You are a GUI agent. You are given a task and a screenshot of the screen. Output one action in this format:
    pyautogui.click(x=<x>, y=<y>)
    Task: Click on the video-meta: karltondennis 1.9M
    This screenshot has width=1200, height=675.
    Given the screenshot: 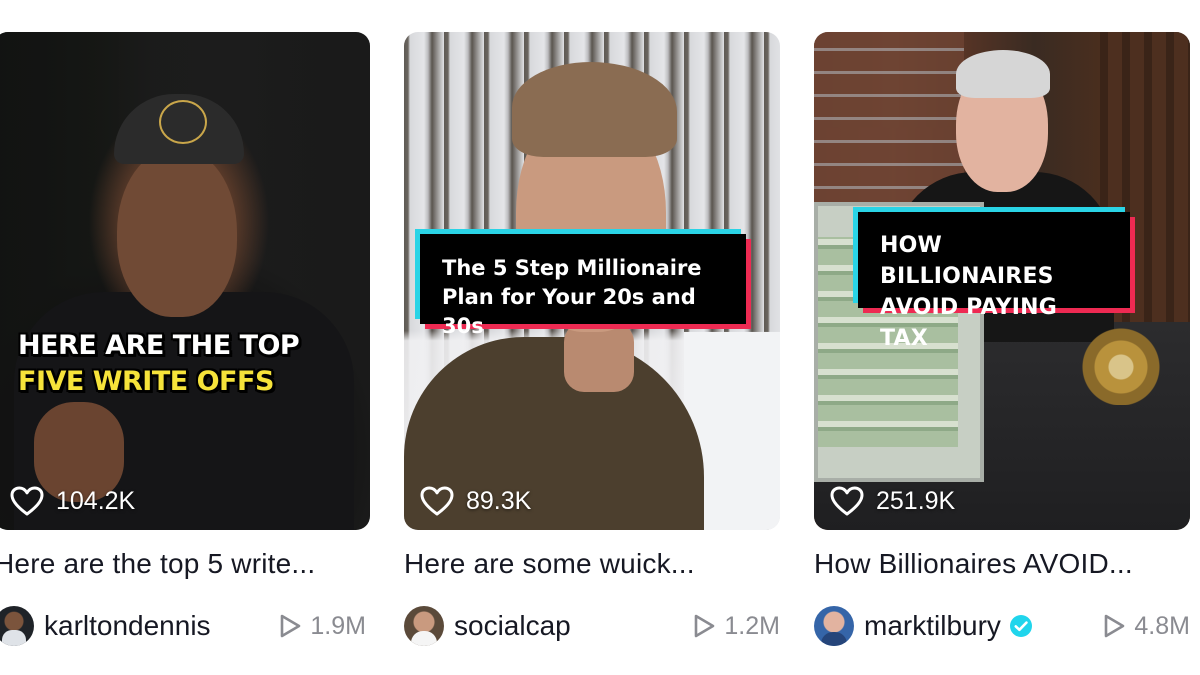 What is the action you would take?
    pyautogui.click(x=187, y=626)
    